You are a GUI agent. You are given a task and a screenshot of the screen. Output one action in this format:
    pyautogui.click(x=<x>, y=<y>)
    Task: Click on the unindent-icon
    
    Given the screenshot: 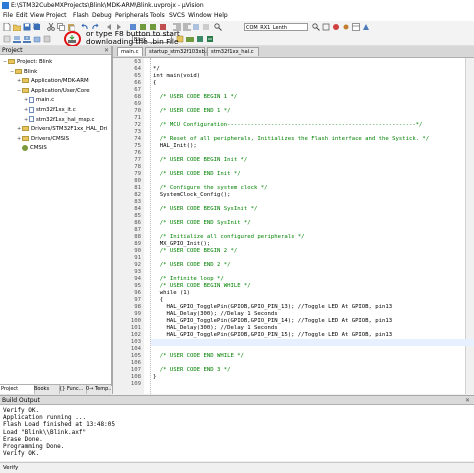 What is the action you would take?
    pyautogui.click(x=187, y=27)
    